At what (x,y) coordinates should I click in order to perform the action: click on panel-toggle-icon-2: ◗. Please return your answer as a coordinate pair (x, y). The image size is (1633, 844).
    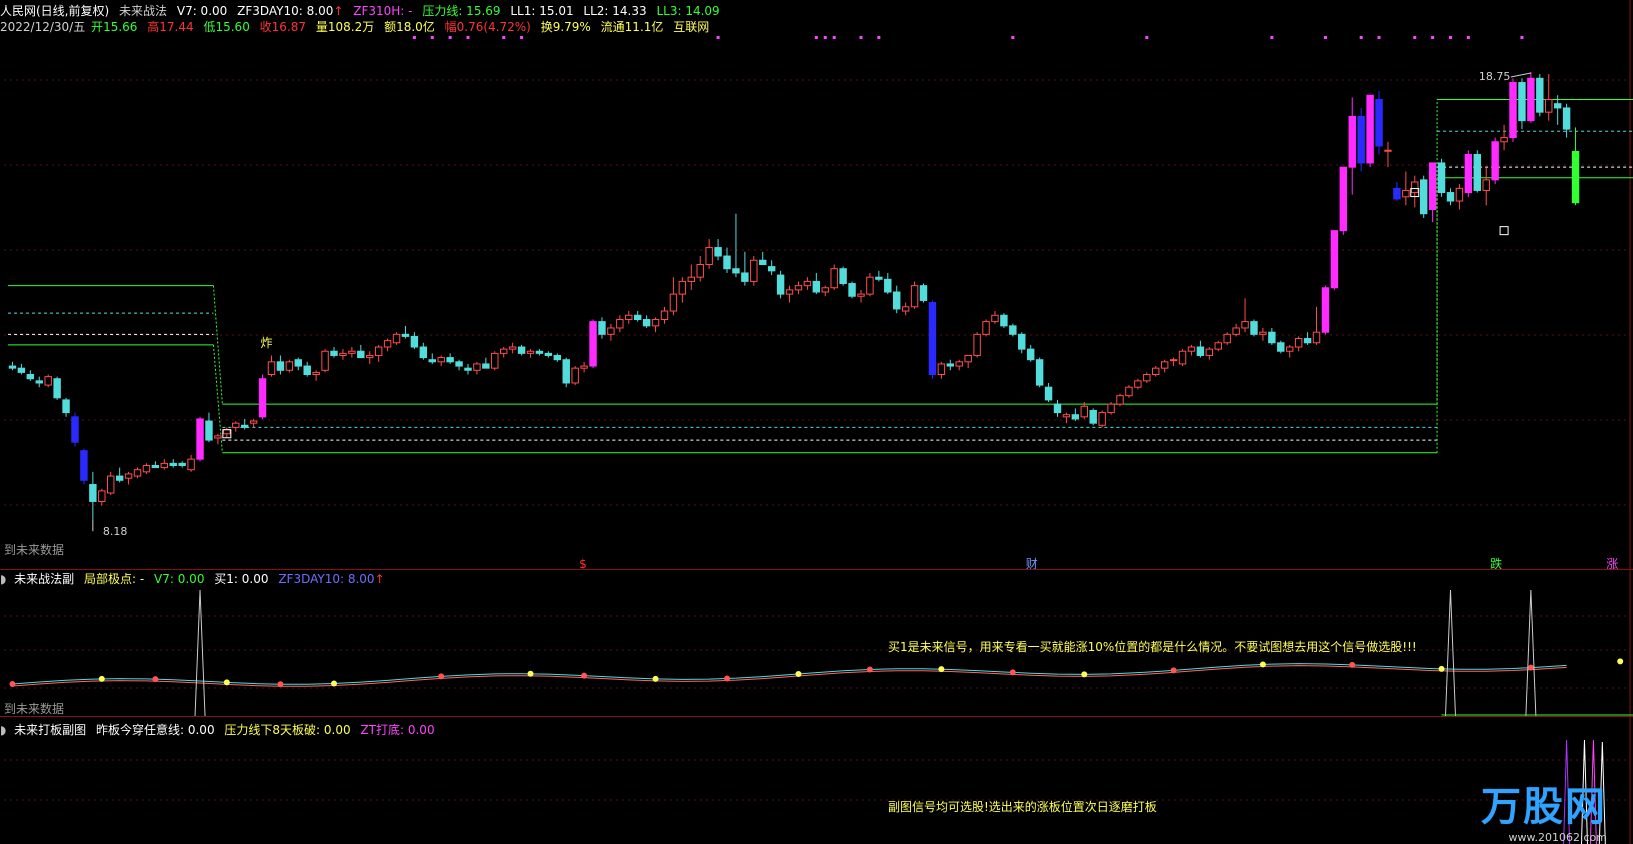
    Looking at the image, I should click on (3, 730).